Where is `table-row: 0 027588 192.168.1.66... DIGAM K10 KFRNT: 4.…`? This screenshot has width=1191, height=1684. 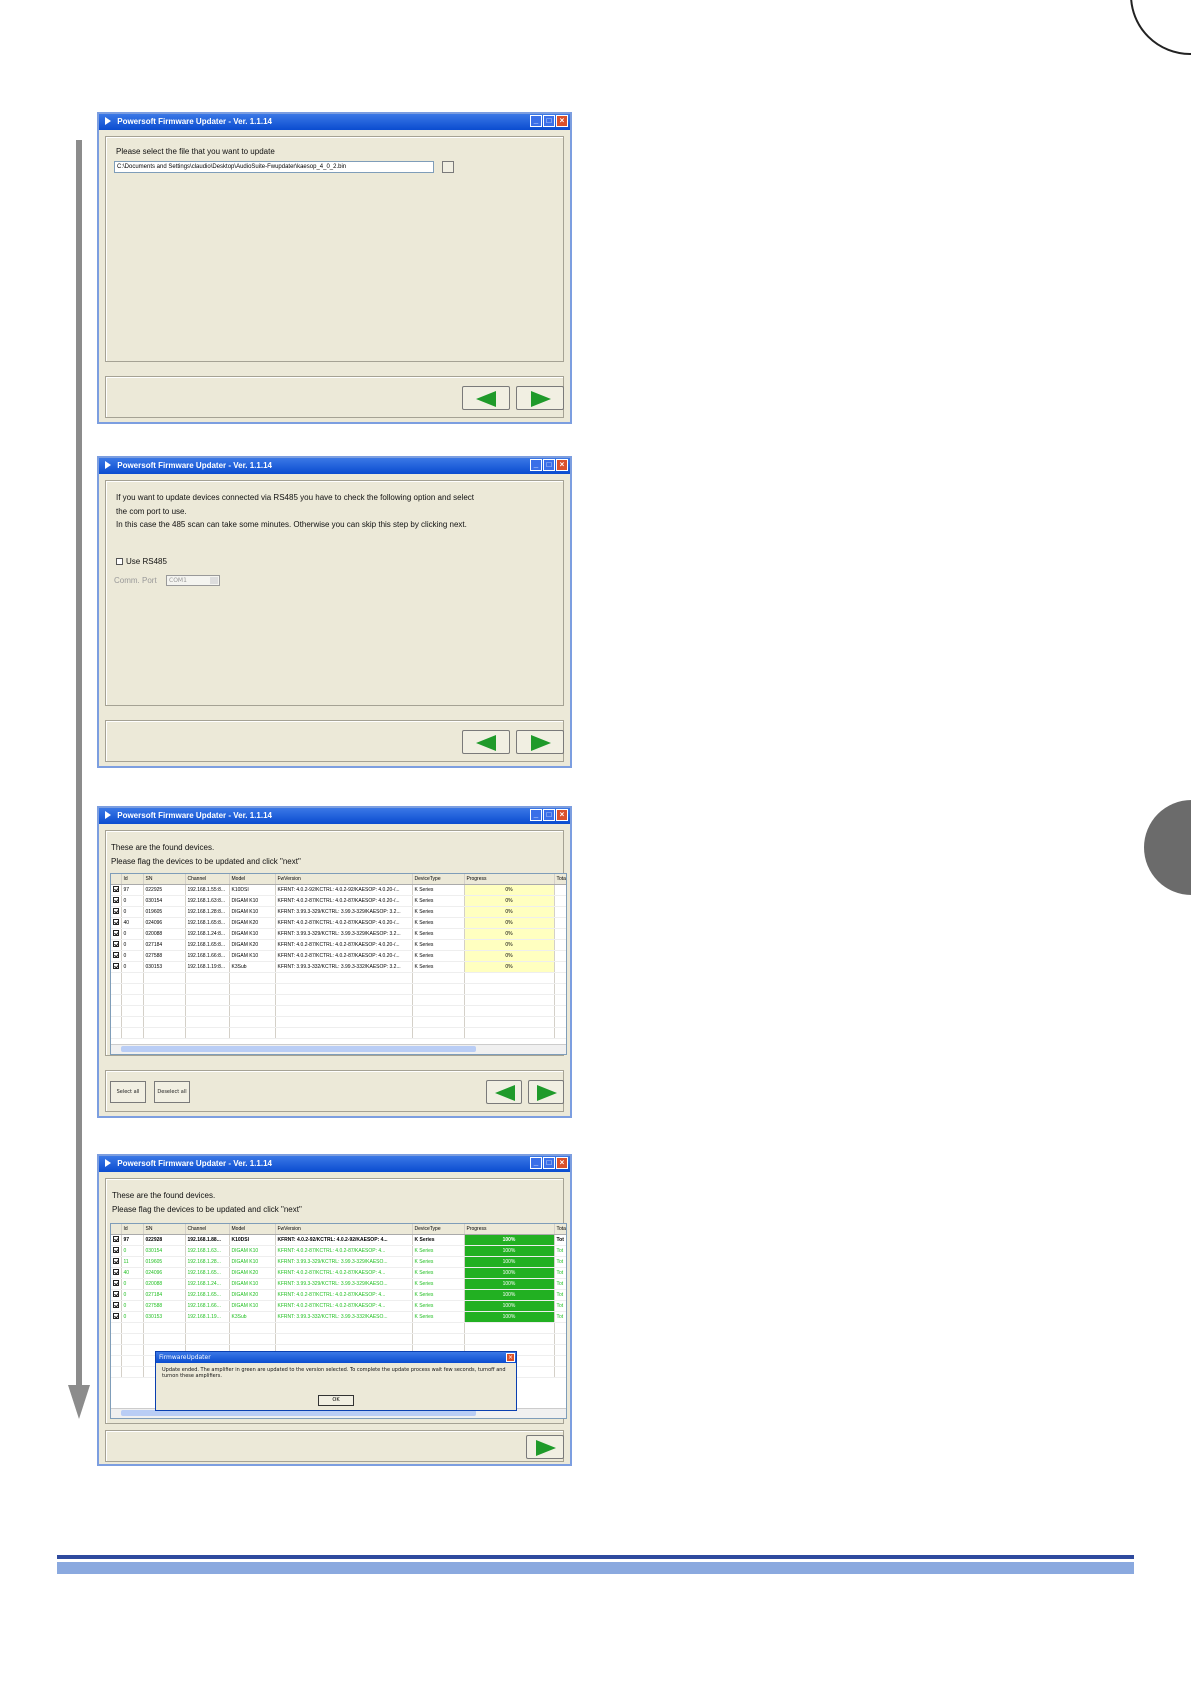
table-row: 0 027588 192.168.1.66... DIGAM K10 KFRNT: 4.… is located at coordinates (338, 1306).